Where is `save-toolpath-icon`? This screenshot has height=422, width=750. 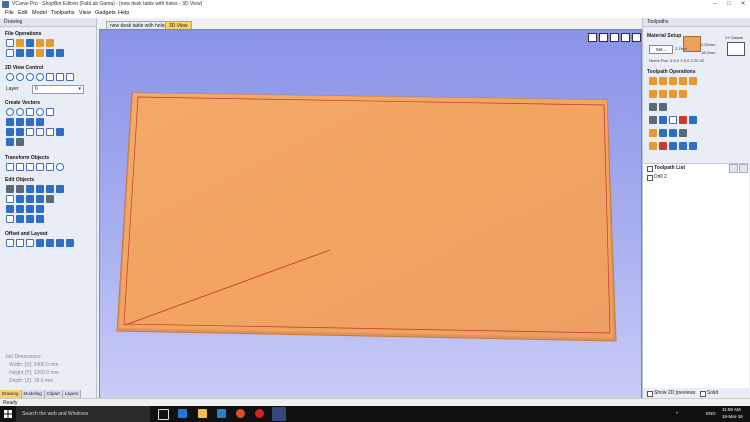
save-toolpath-icon is located at coordinates (673, 146).